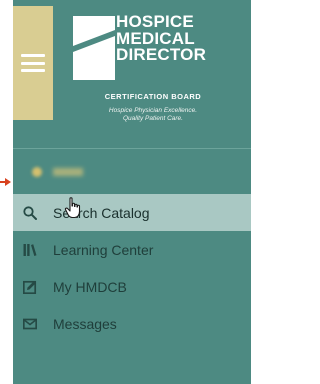 The image size is (320, 384). I want to click on sidebar-item-label: Messages, so click(85, 323).